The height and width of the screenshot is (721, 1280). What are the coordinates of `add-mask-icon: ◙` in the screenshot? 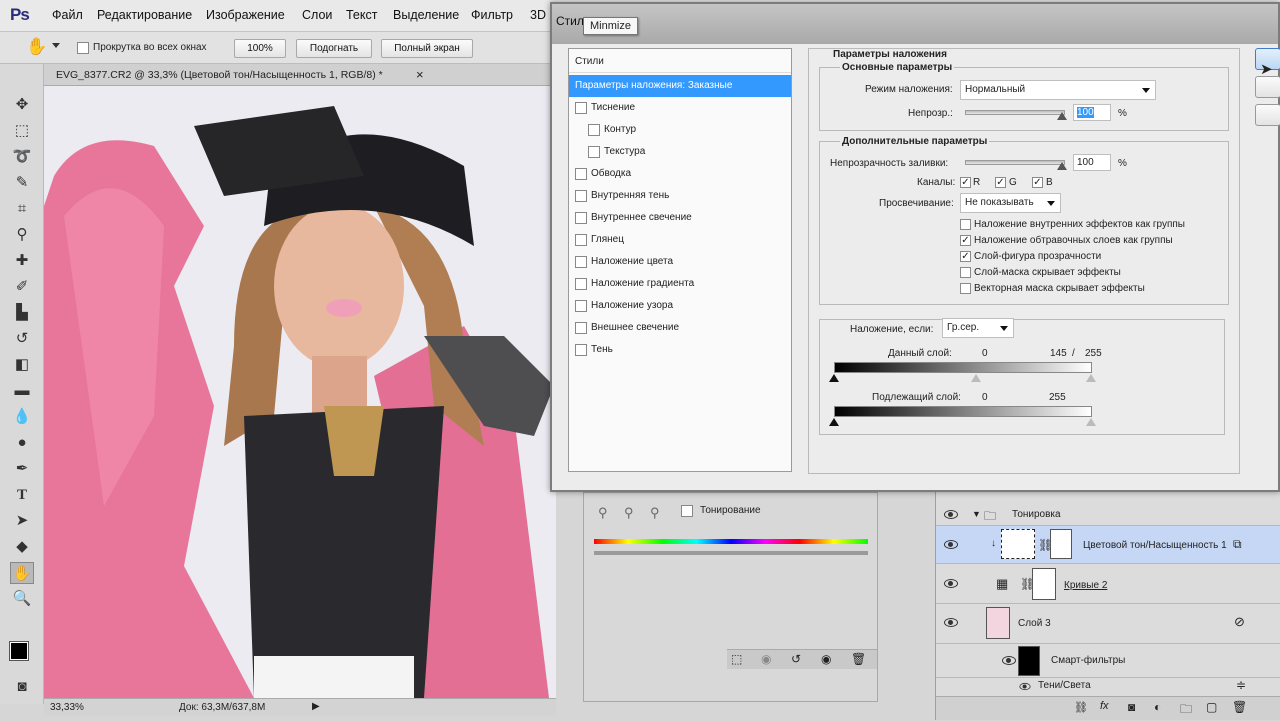 It's located at (1131, 707).